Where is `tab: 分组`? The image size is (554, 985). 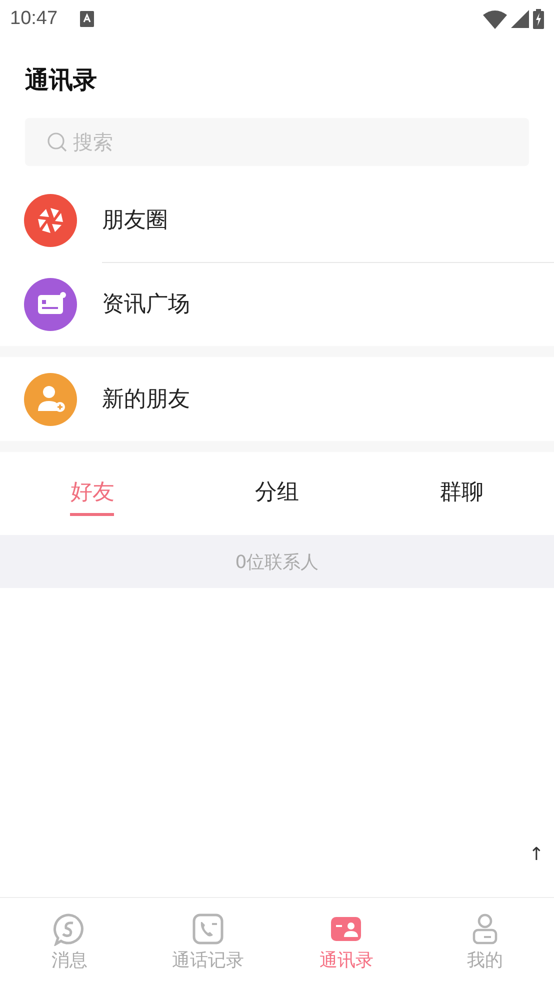 tab: 分组 is located at coordinates (277, 493).